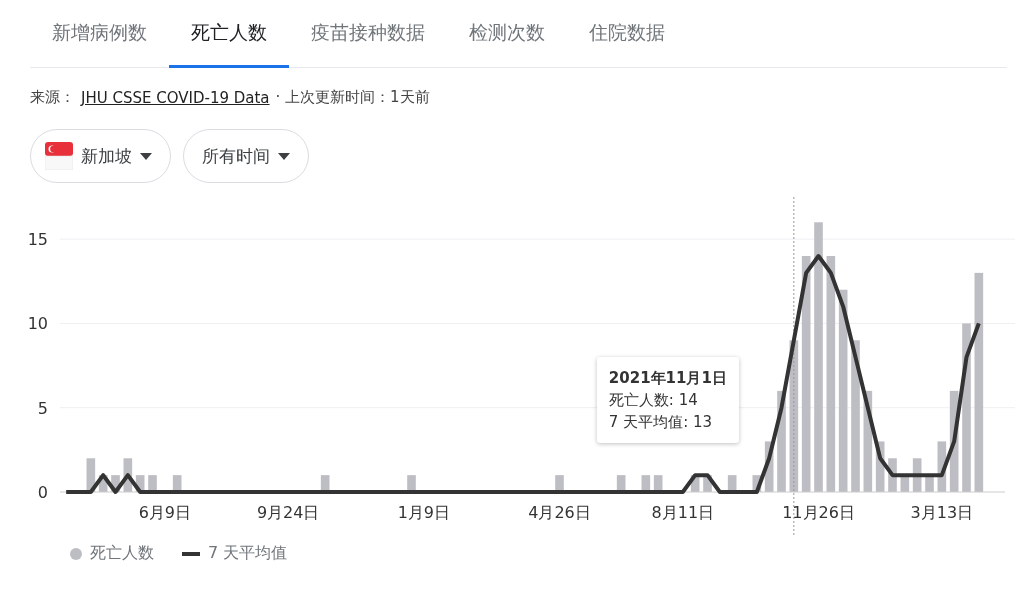  What do you see at coordinates (667, 378) in the screenshot?
I see `tooltip-date: 2021年11月1日` at bounding box center [667, 378].